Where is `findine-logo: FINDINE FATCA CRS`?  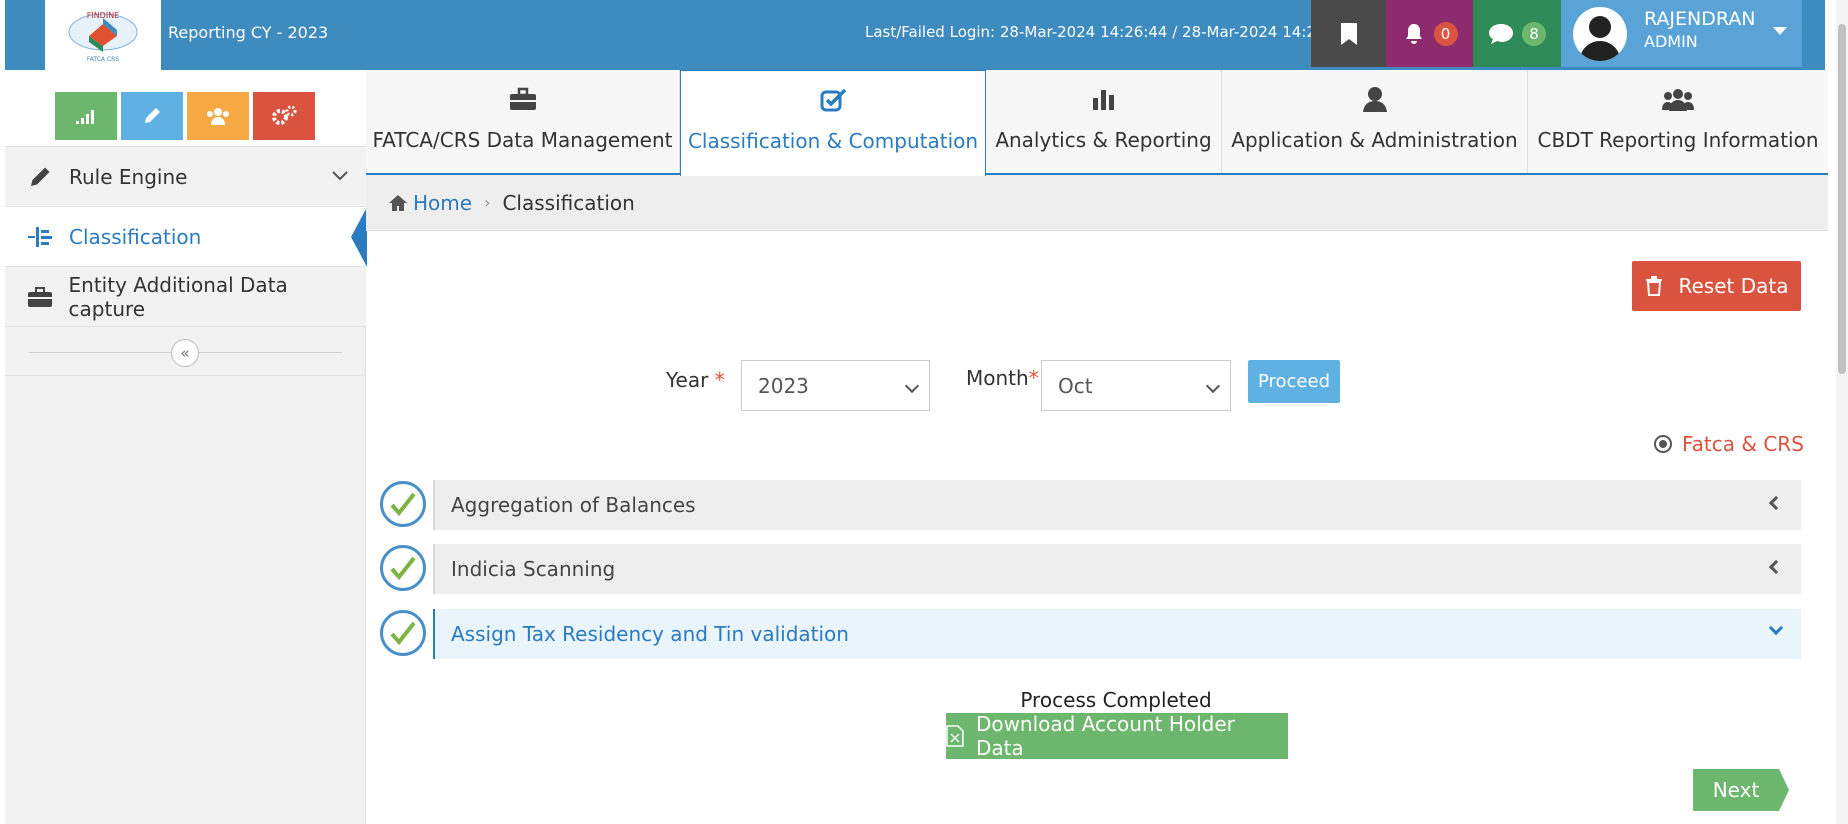
findine-logo: FINDINE FATCA CRS is located at coordinates (103, 35).